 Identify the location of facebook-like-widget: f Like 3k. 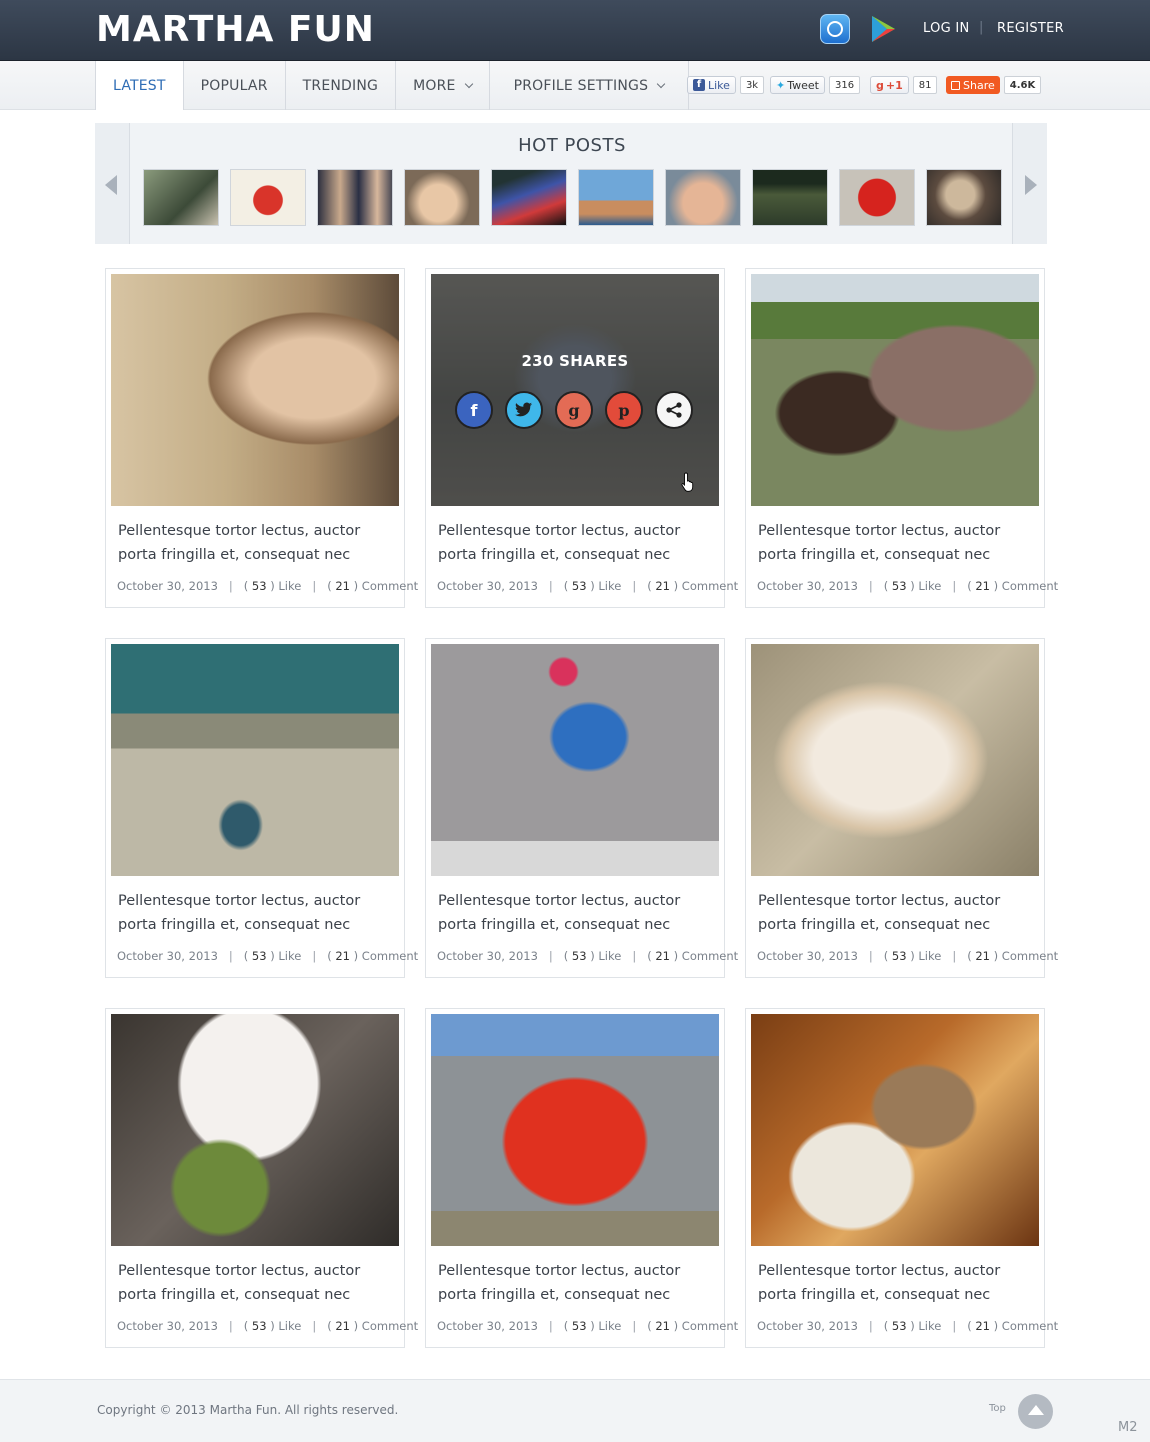
(726, 85).